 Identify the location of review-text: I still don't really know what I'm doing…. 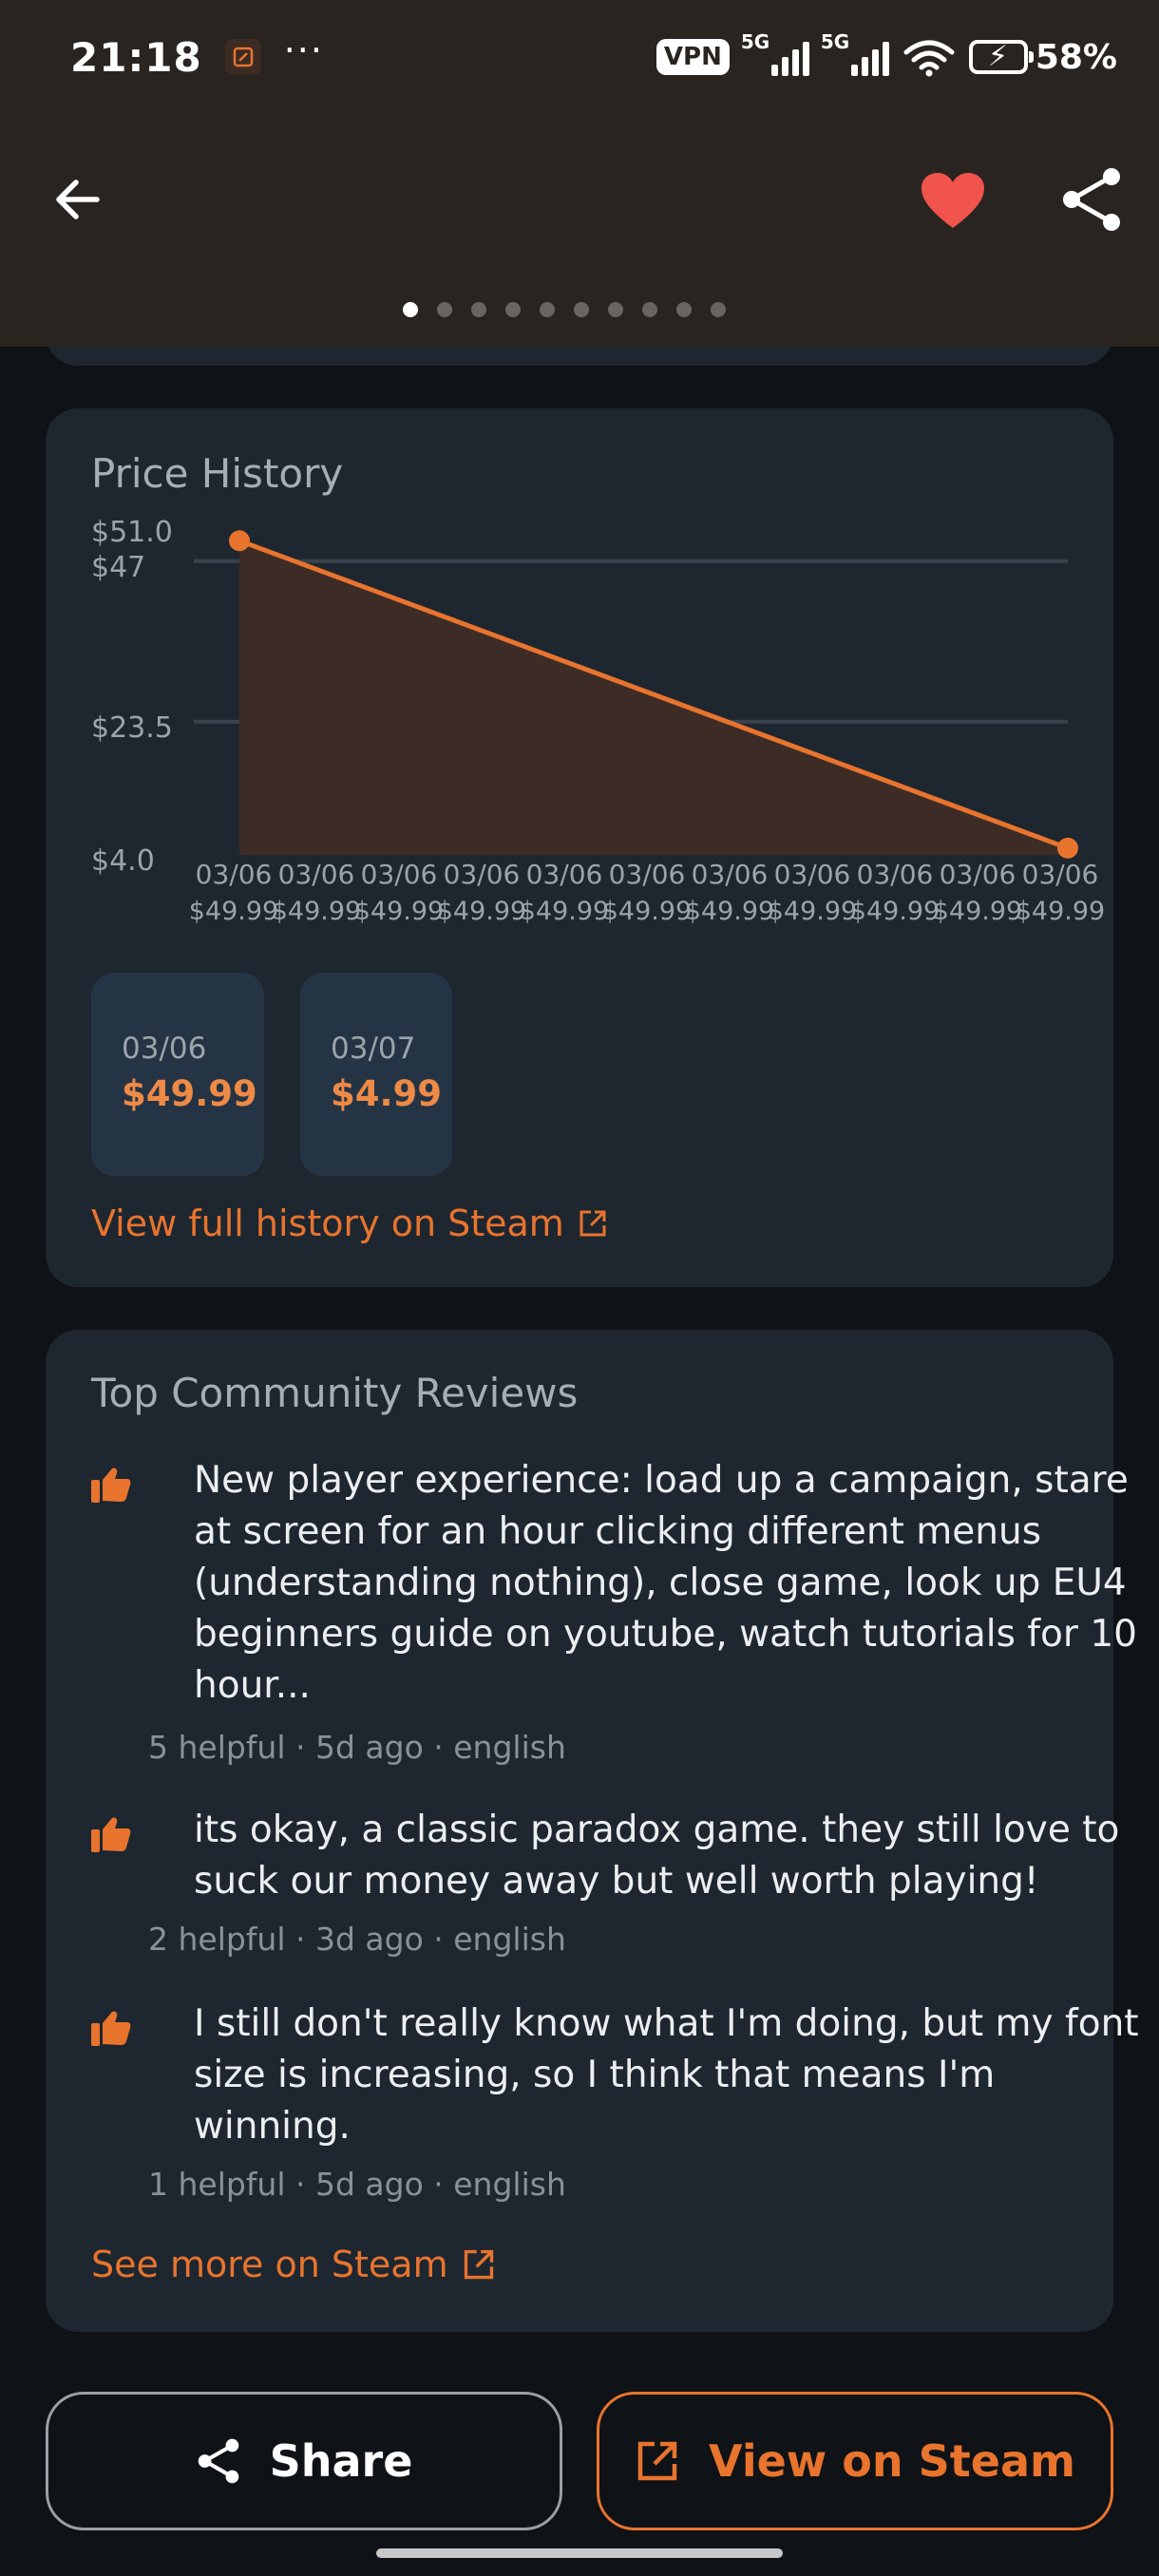
(666, 2075).